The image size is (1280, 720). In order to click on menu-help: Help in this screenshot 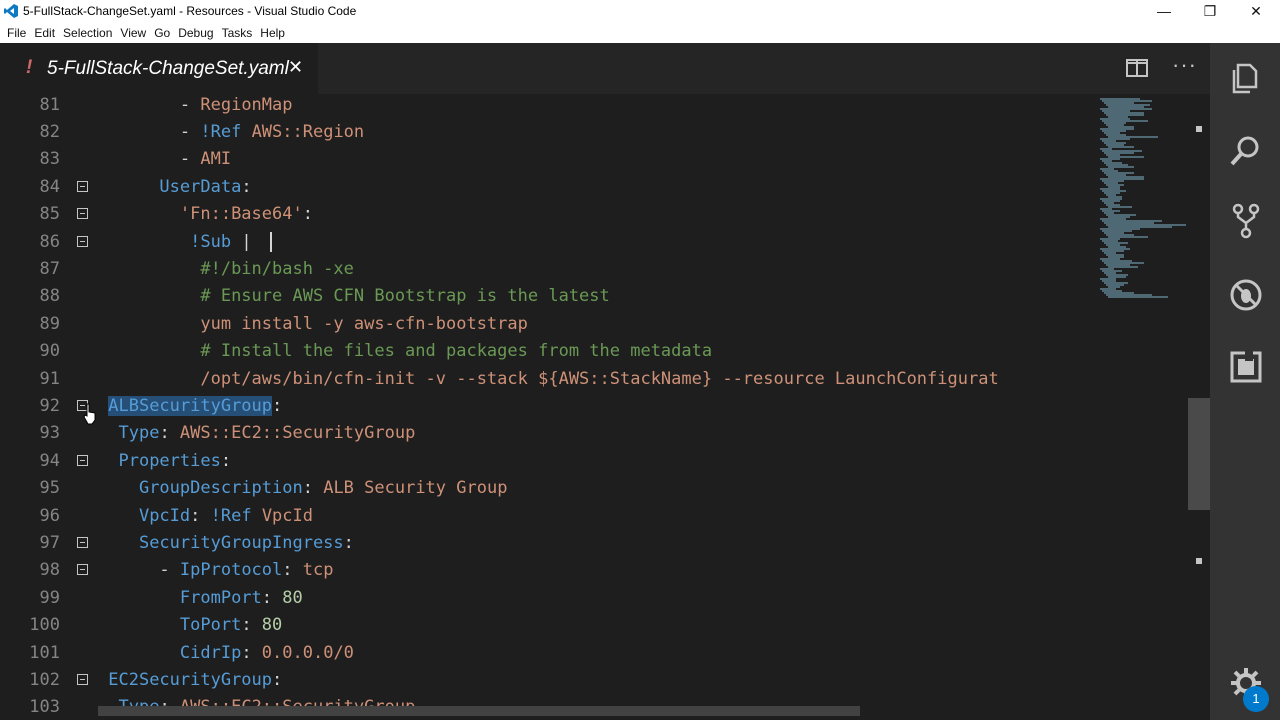, I will do `click(272, 33)`.